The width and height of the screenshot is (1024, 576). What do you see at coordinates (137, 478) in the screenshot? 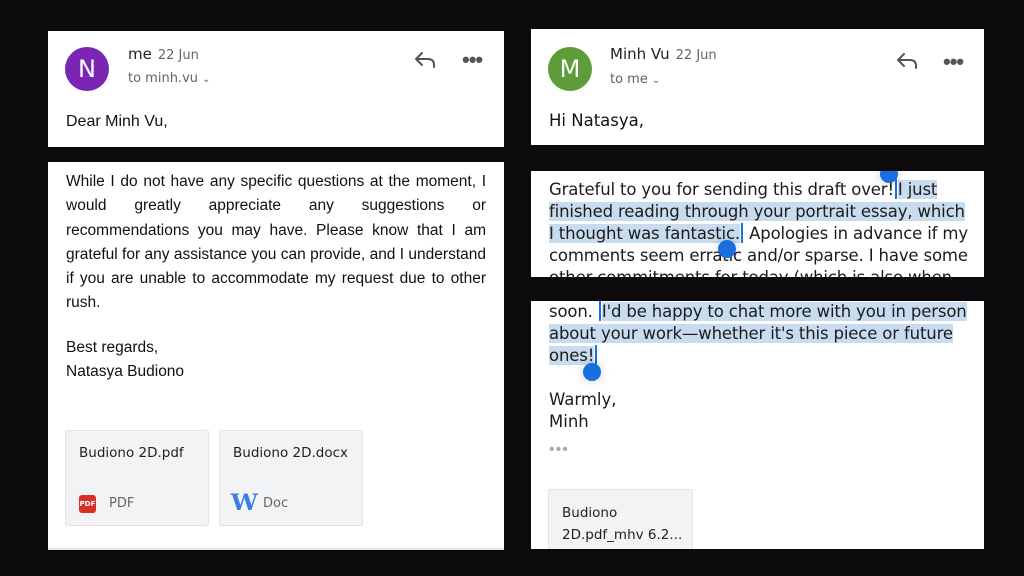
I see `attachment-card: Budiono 2D.pdf PDF PDF` at bounding box center [137, 478].